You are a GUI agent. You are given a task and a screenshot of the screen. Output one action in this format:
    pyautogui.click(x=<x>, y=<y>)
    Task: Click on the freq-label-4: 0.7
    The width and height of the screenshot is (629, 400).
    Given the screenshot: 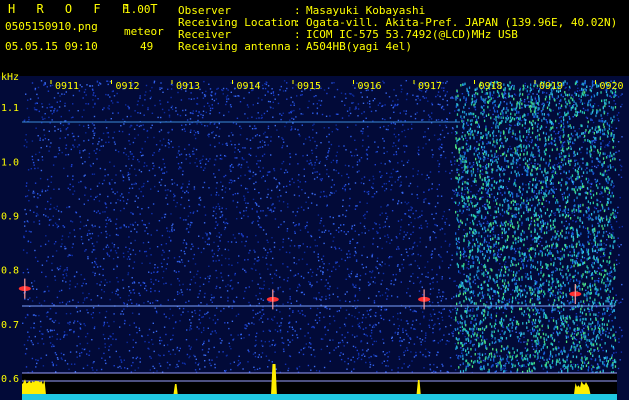 What is the action you would take?
    pyautogui.click(x=10, y=325)
    